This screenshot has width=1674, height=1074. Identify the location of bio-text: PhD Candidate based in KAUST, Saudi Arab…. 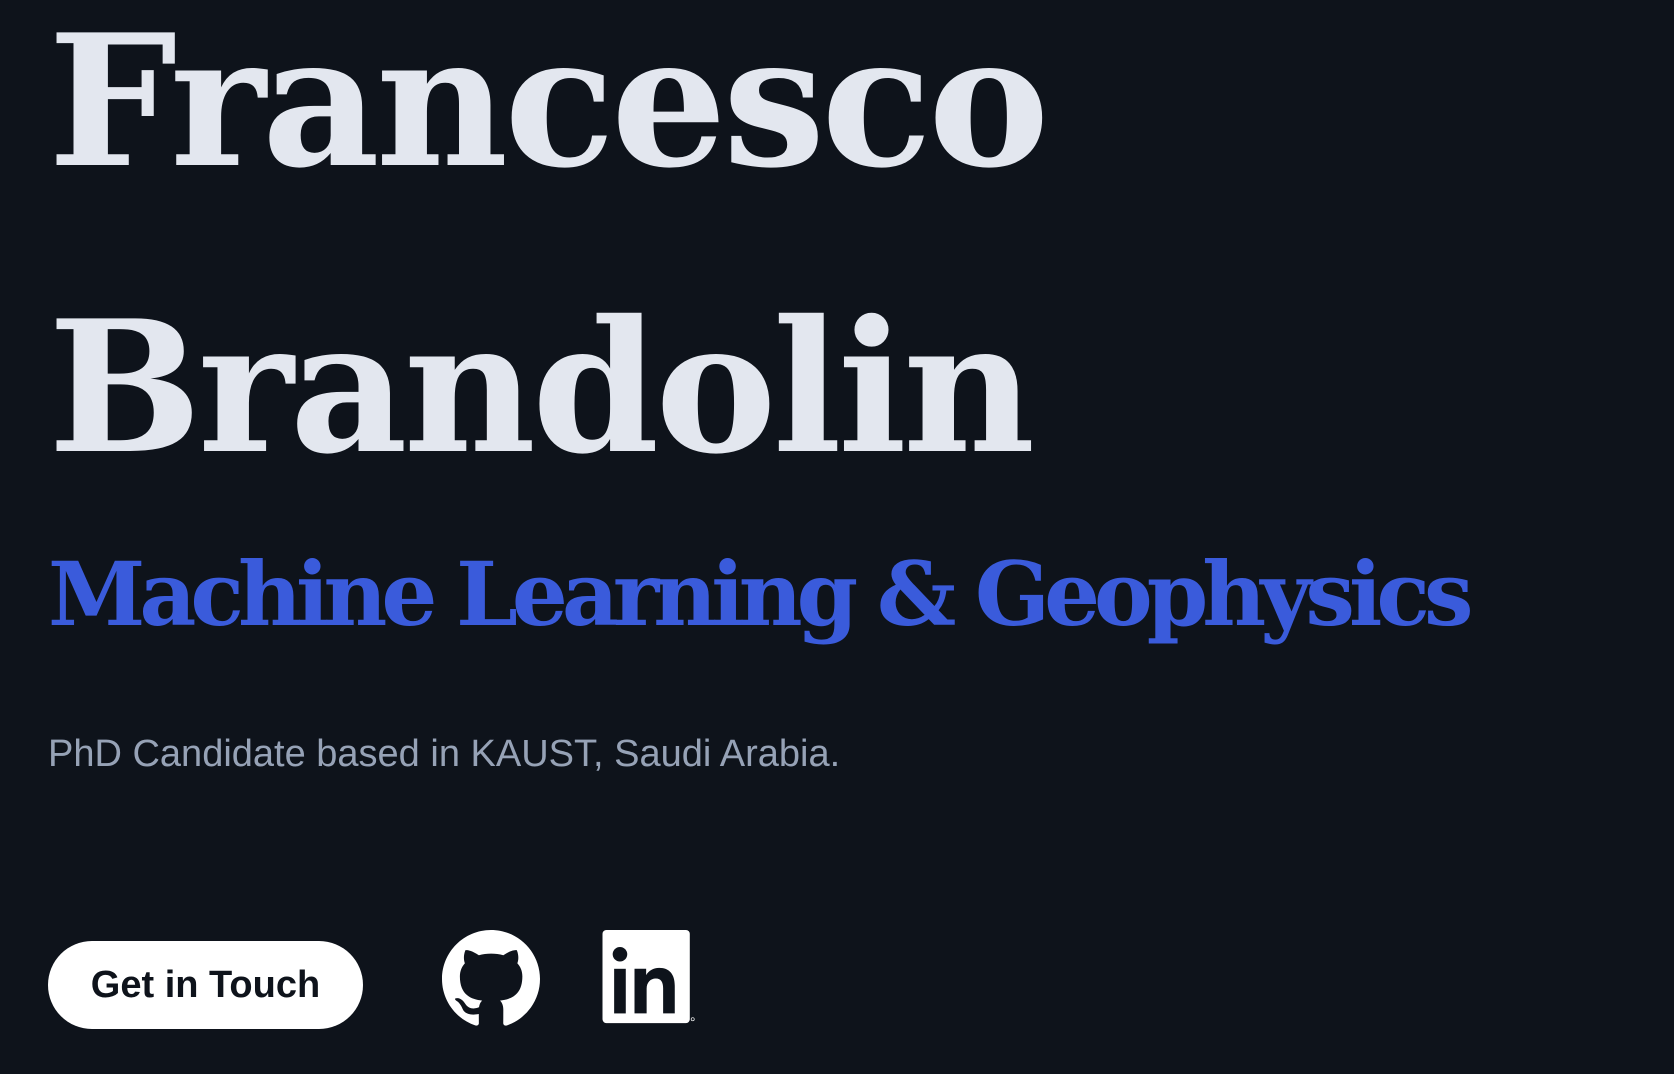
(444, 754).